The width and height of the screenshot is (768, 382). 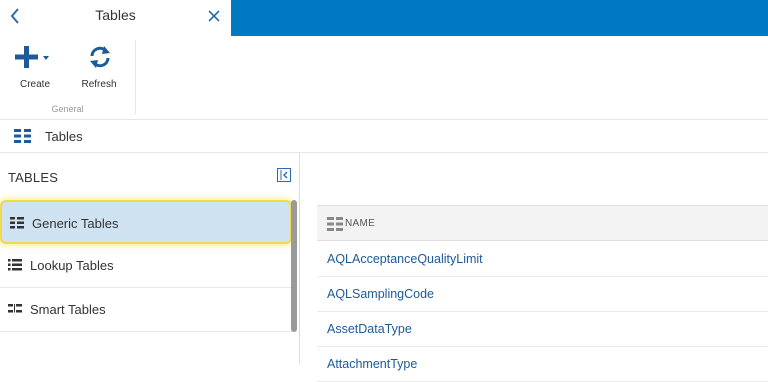 I want to click on nav-item-label: Generic Tables, so click(x=75, y=223).